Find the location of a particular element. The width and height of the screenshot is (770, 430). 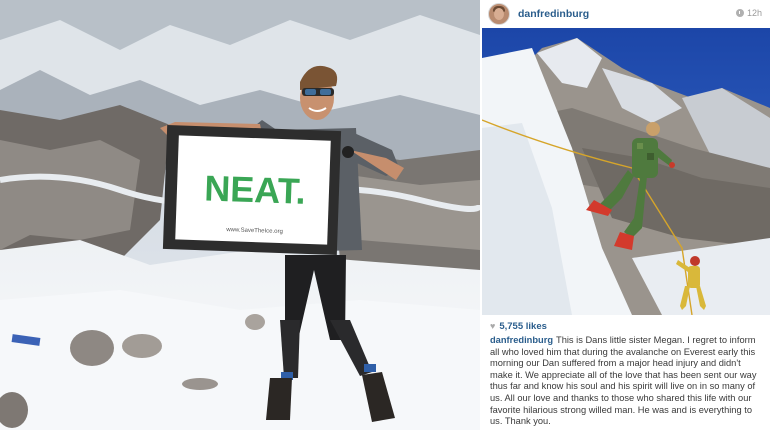

post-time: 12h is located at coordinates (748, 13).